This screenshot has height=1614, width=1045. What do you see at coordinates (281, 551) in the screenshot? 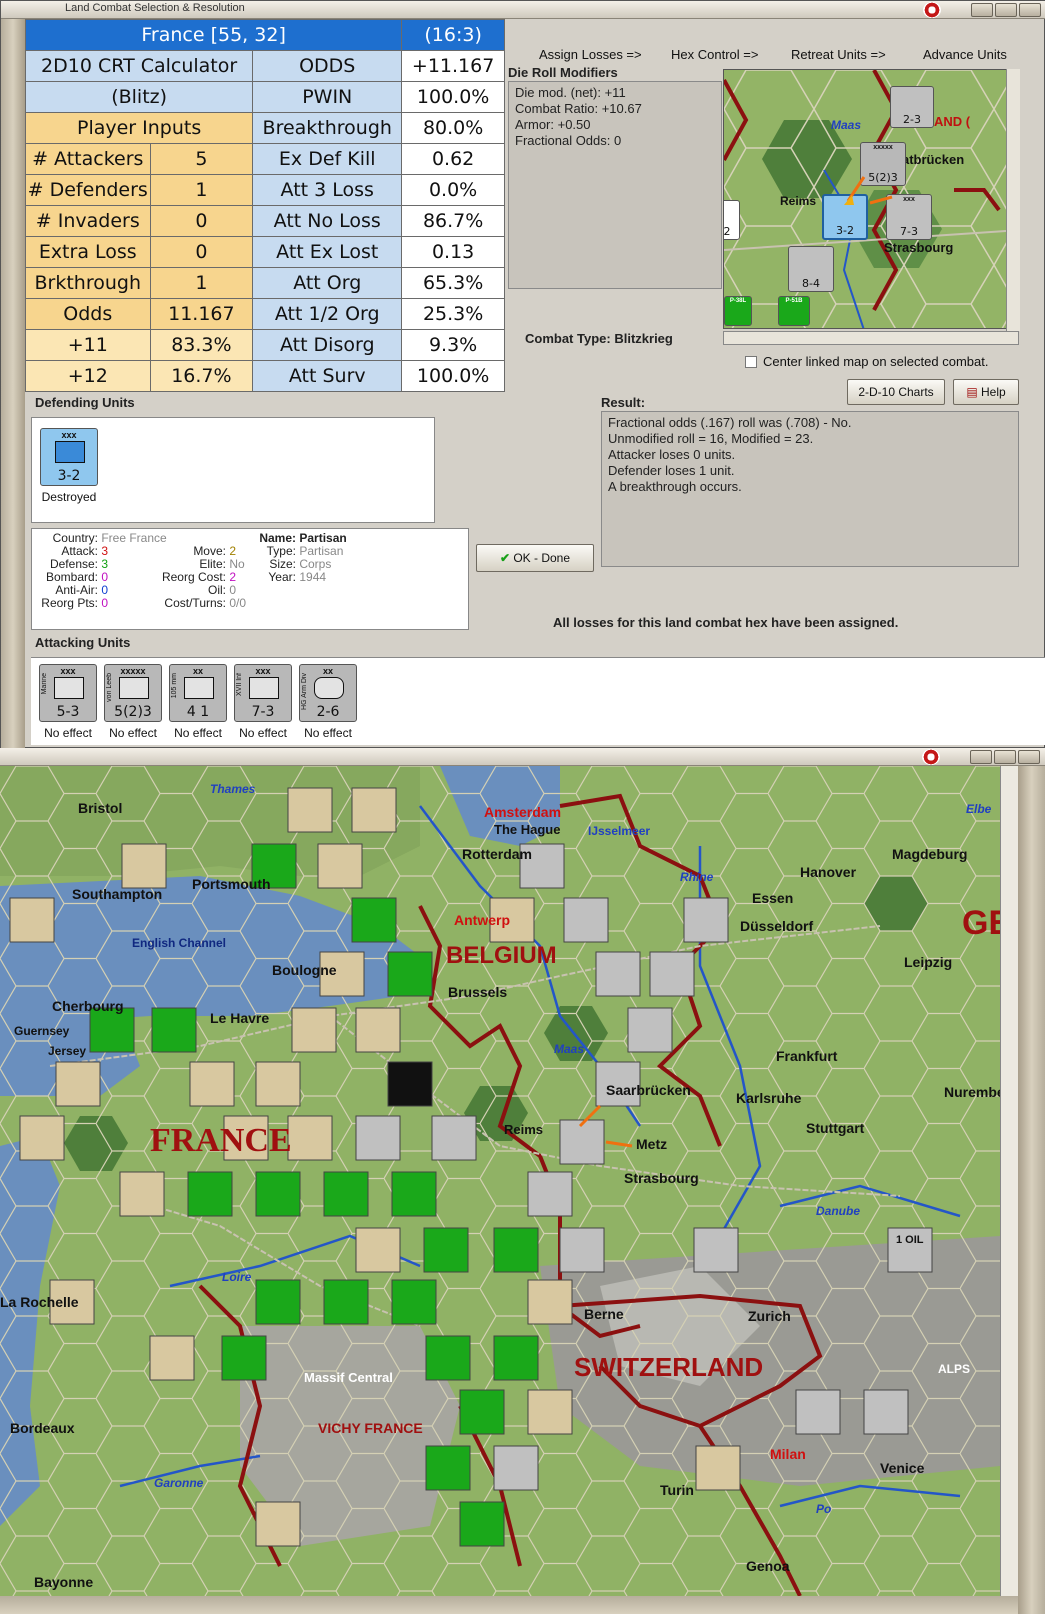
I see `info-label: Type:` at bounding box center [281, 551].